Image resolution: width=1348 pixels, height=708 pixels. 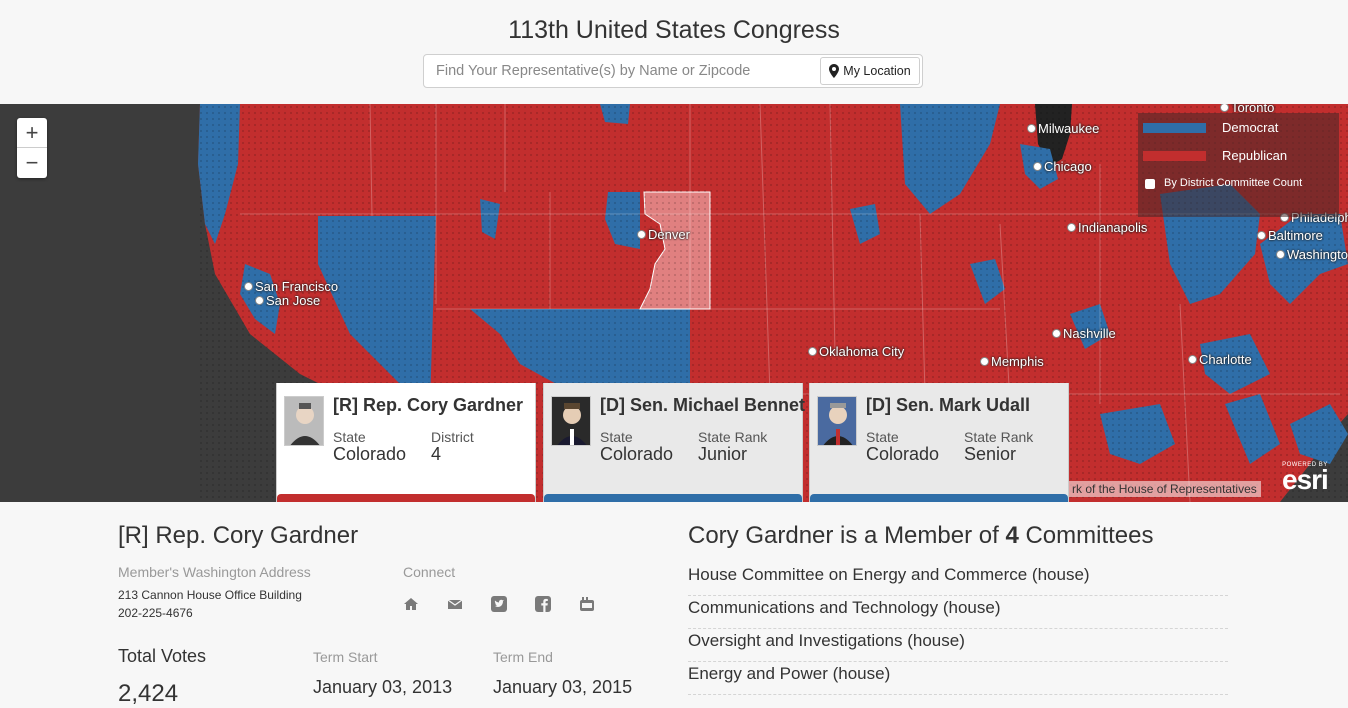 What do you see at coordinates (406, 498) in the screenshot?
I see `party-bar-republican` at bounding box center [406, 498].